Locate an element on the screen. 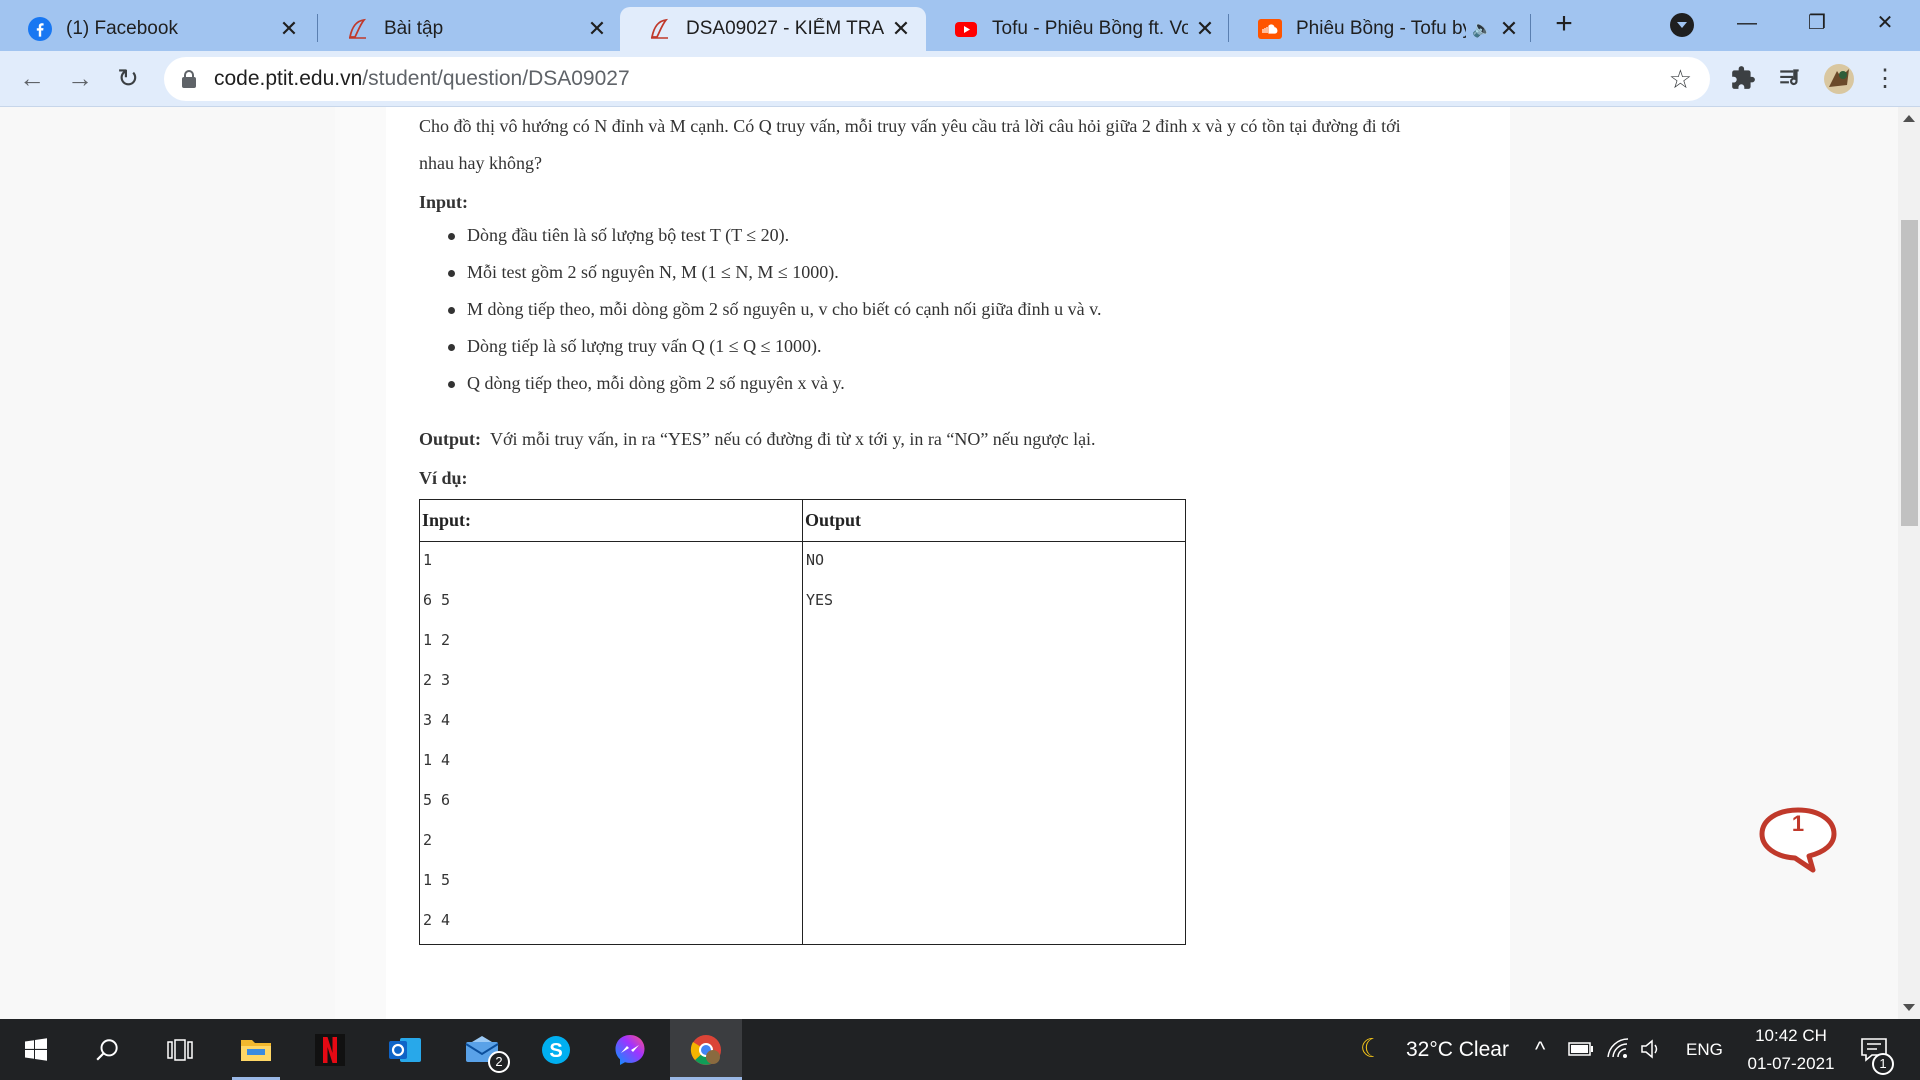 This screenshot has height=1080, width=1920. tab-title: Phiêu Bồng - Tofu by is located at coordinates (1381, 28).